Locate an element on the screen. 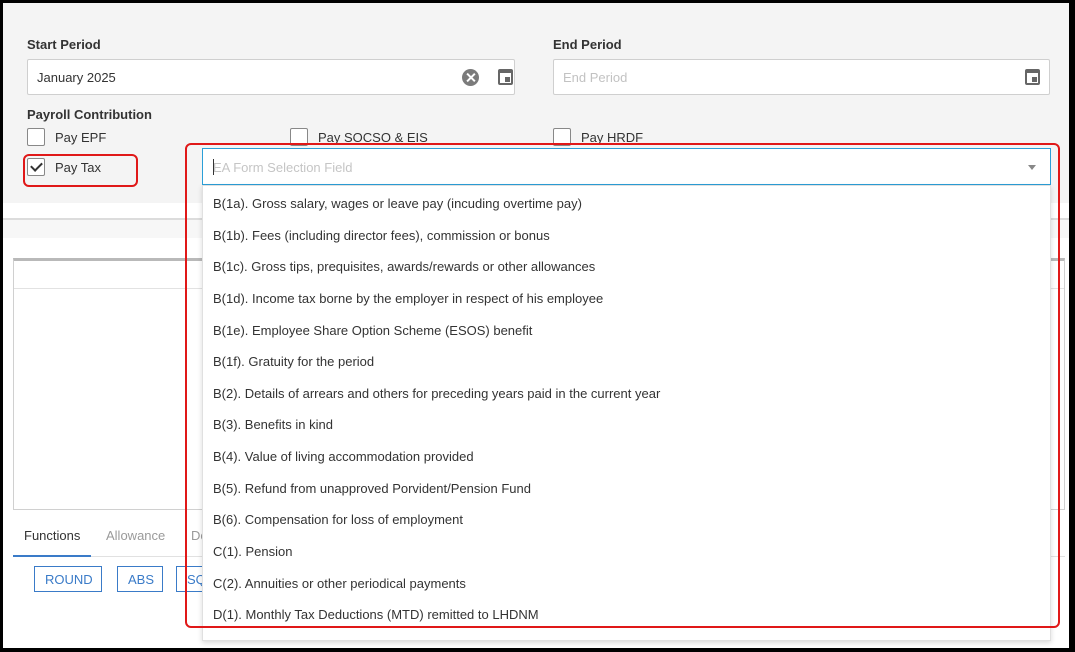  round-function-button: ROUND is located at coordinates (68, 579).